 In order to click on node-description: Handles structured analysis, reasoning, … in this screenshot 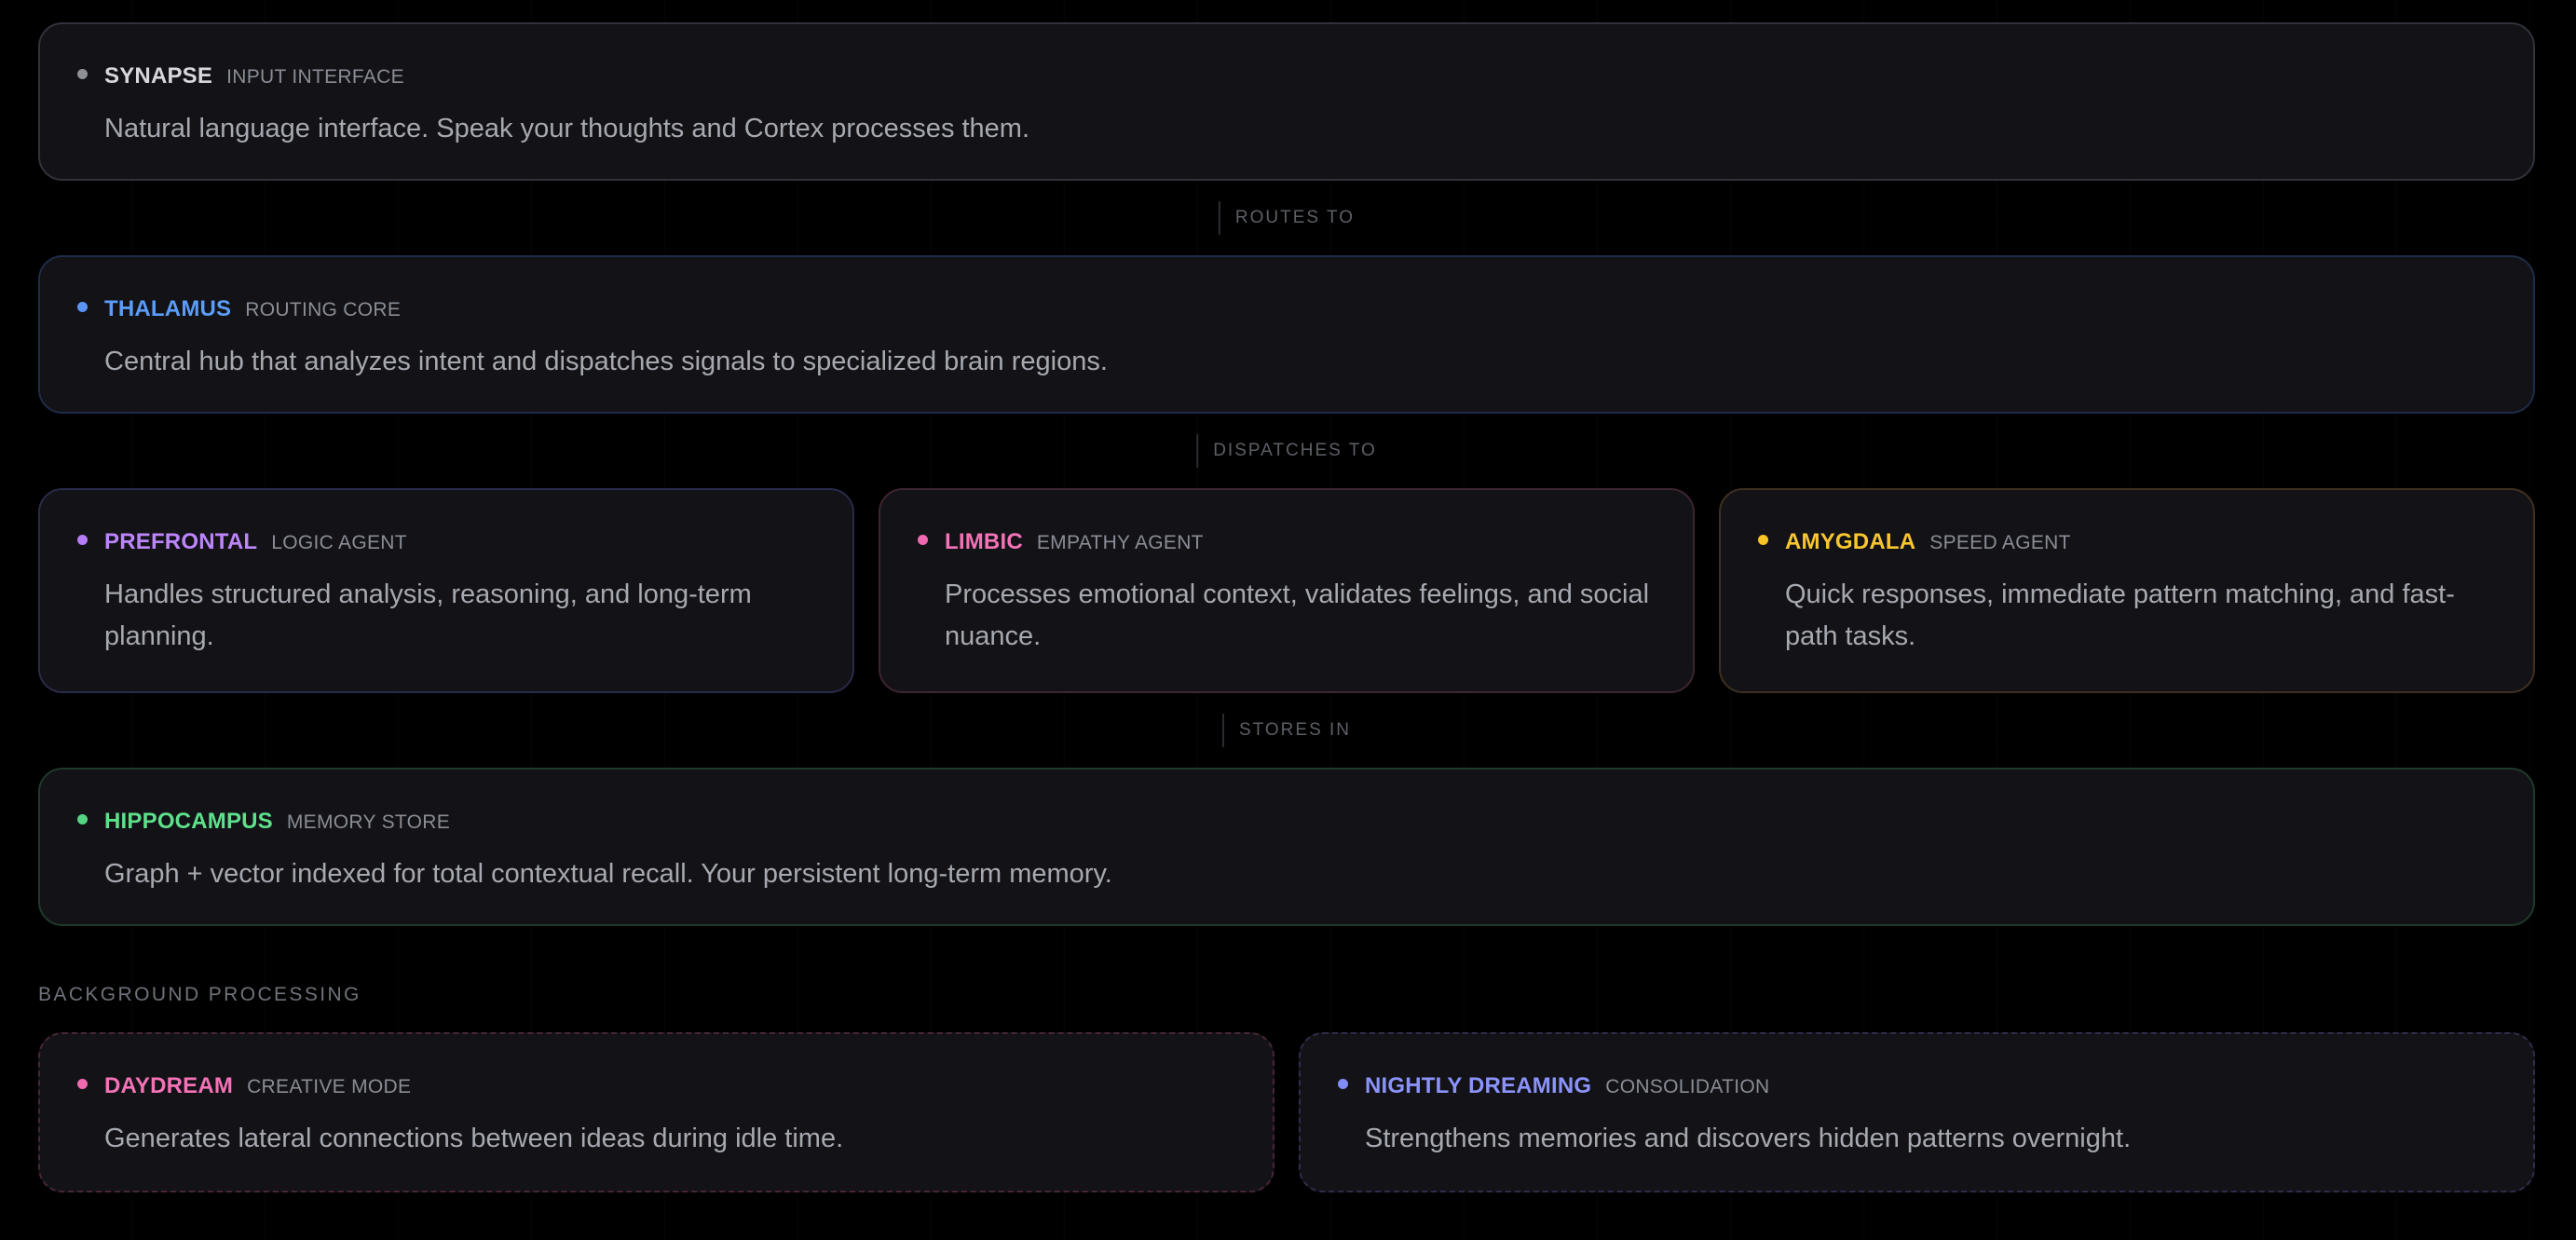, I will do `click(428, 615)`.